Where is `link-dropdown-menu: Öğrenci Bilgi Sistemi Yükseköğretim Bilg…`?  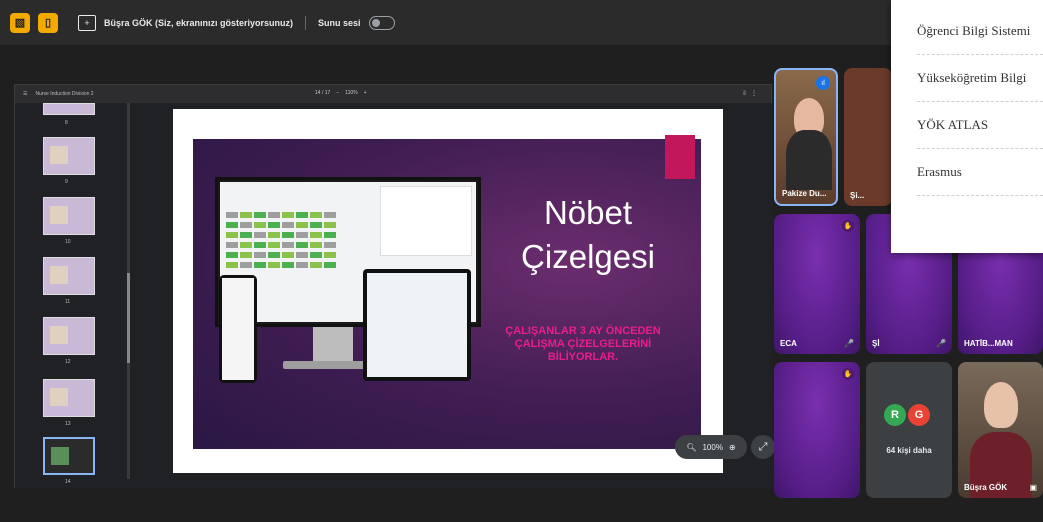 link-dropdown-menu: Öğrenci Bilgi Sistemi Yükseköğretim Bilg… is located at coordinates (967, 126).